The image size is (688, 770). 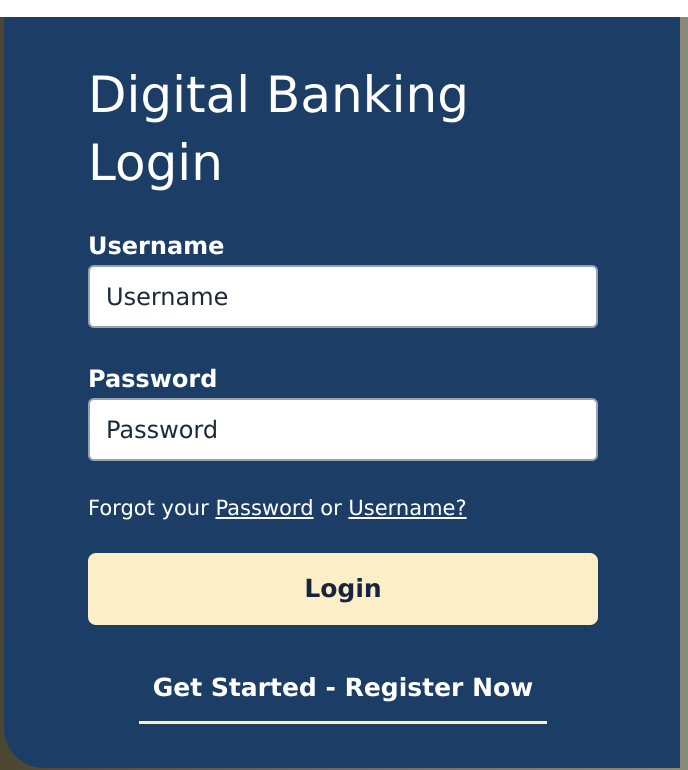 I want to click on forgot-link: Username?, so click(x=407, y=508).